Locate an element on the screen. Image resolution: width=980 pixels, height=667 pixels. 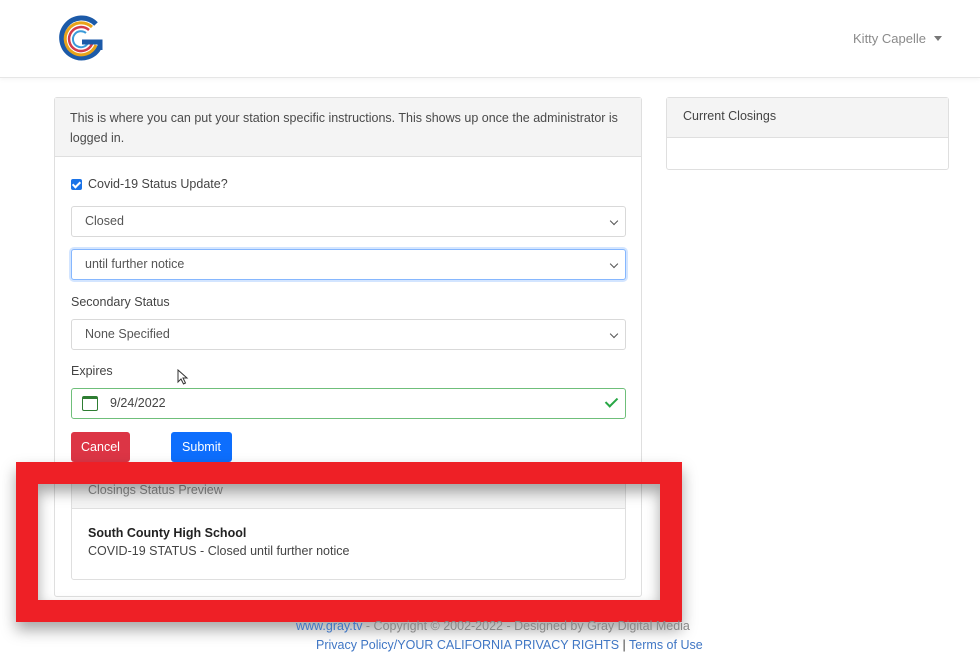
user-menu: Kitty Capelle is located at coordinates (897, 38).